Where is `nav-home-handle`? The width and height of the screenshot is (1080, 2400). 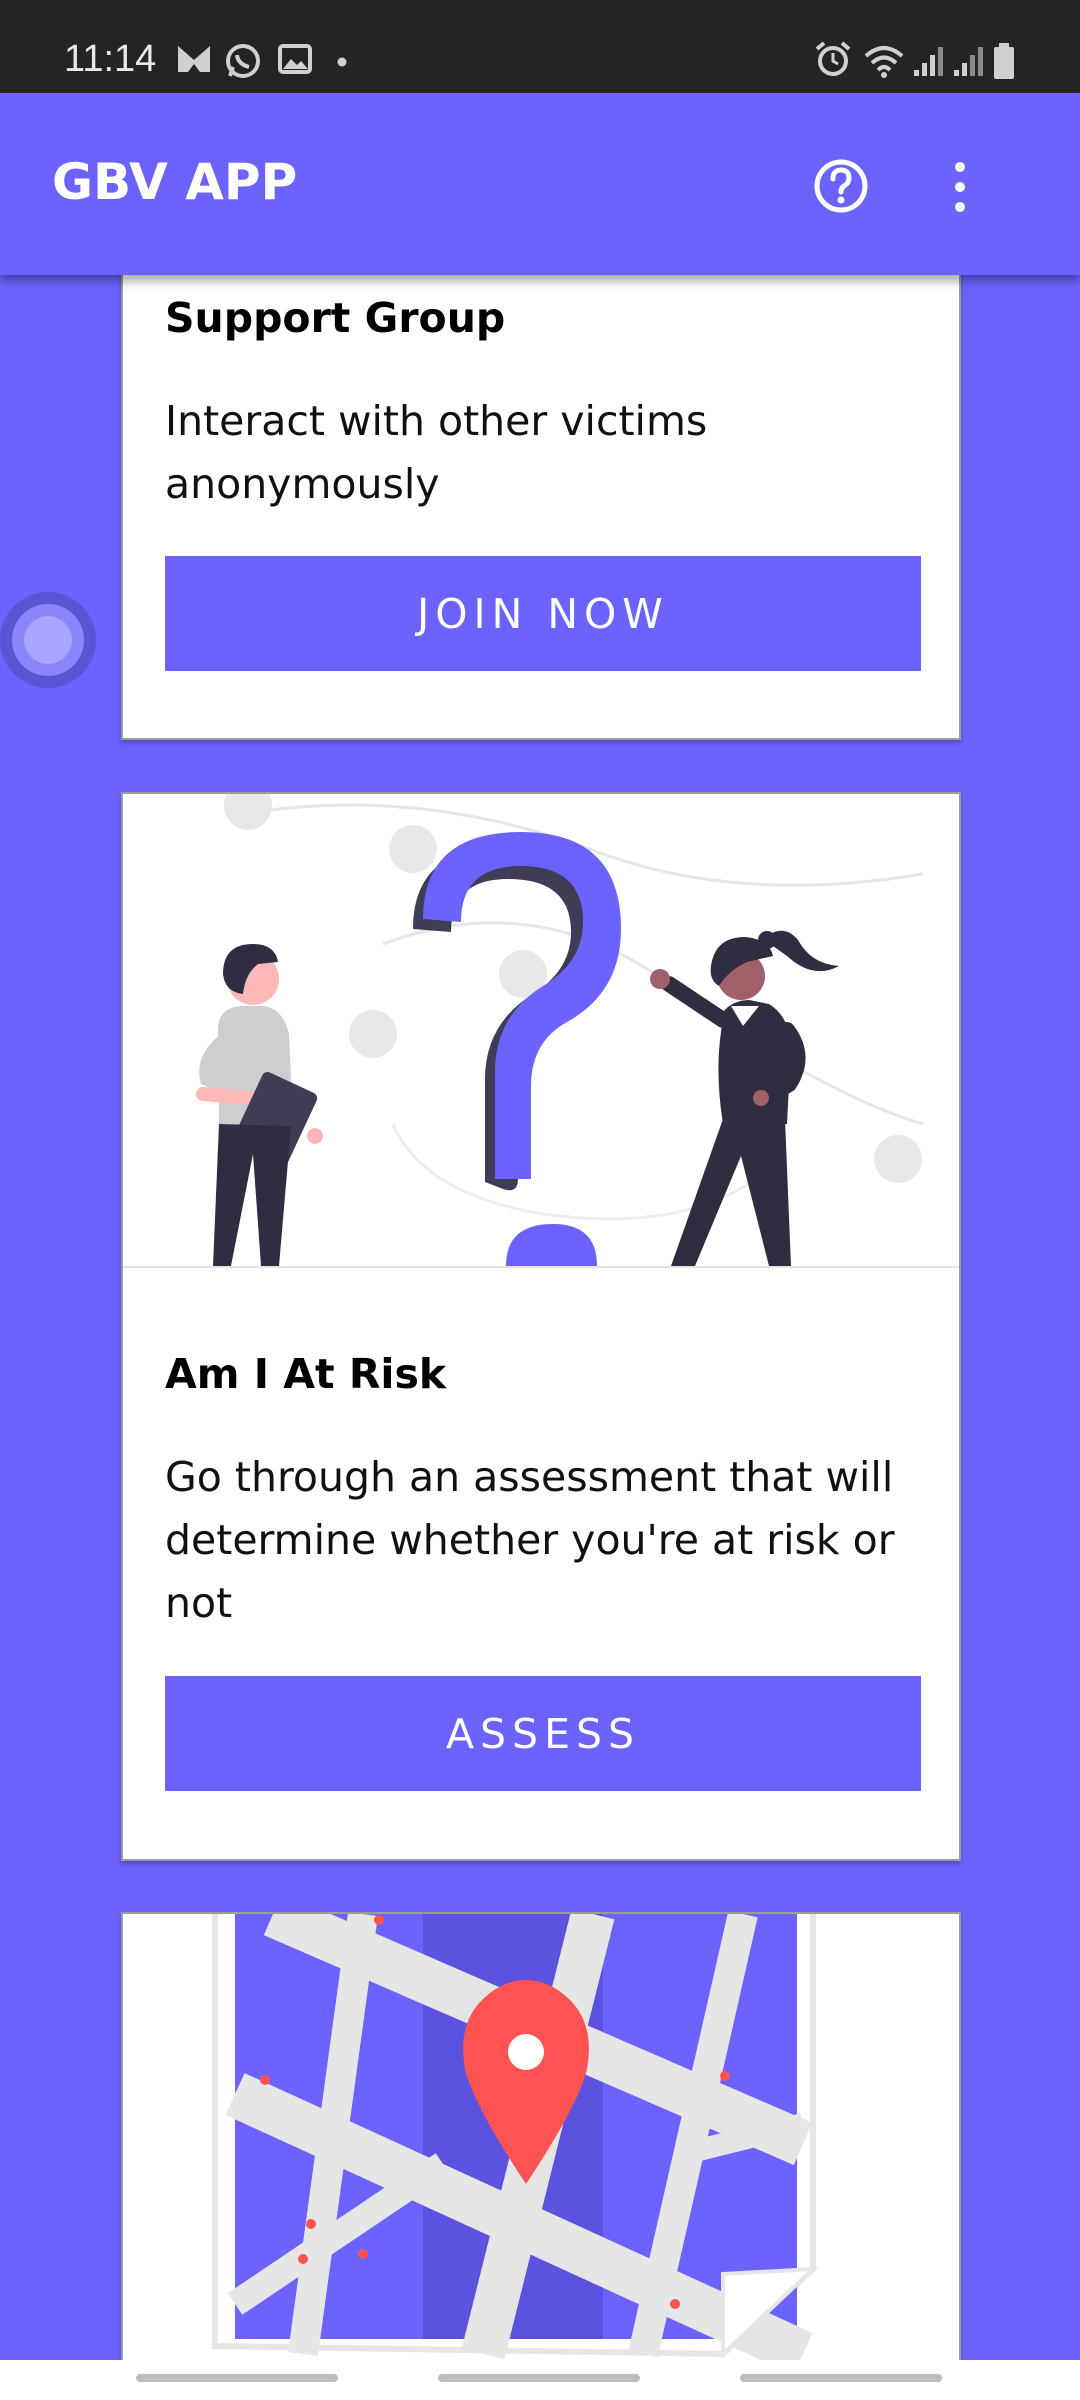
nav-home-handle is located at coordinates (539, 2378).